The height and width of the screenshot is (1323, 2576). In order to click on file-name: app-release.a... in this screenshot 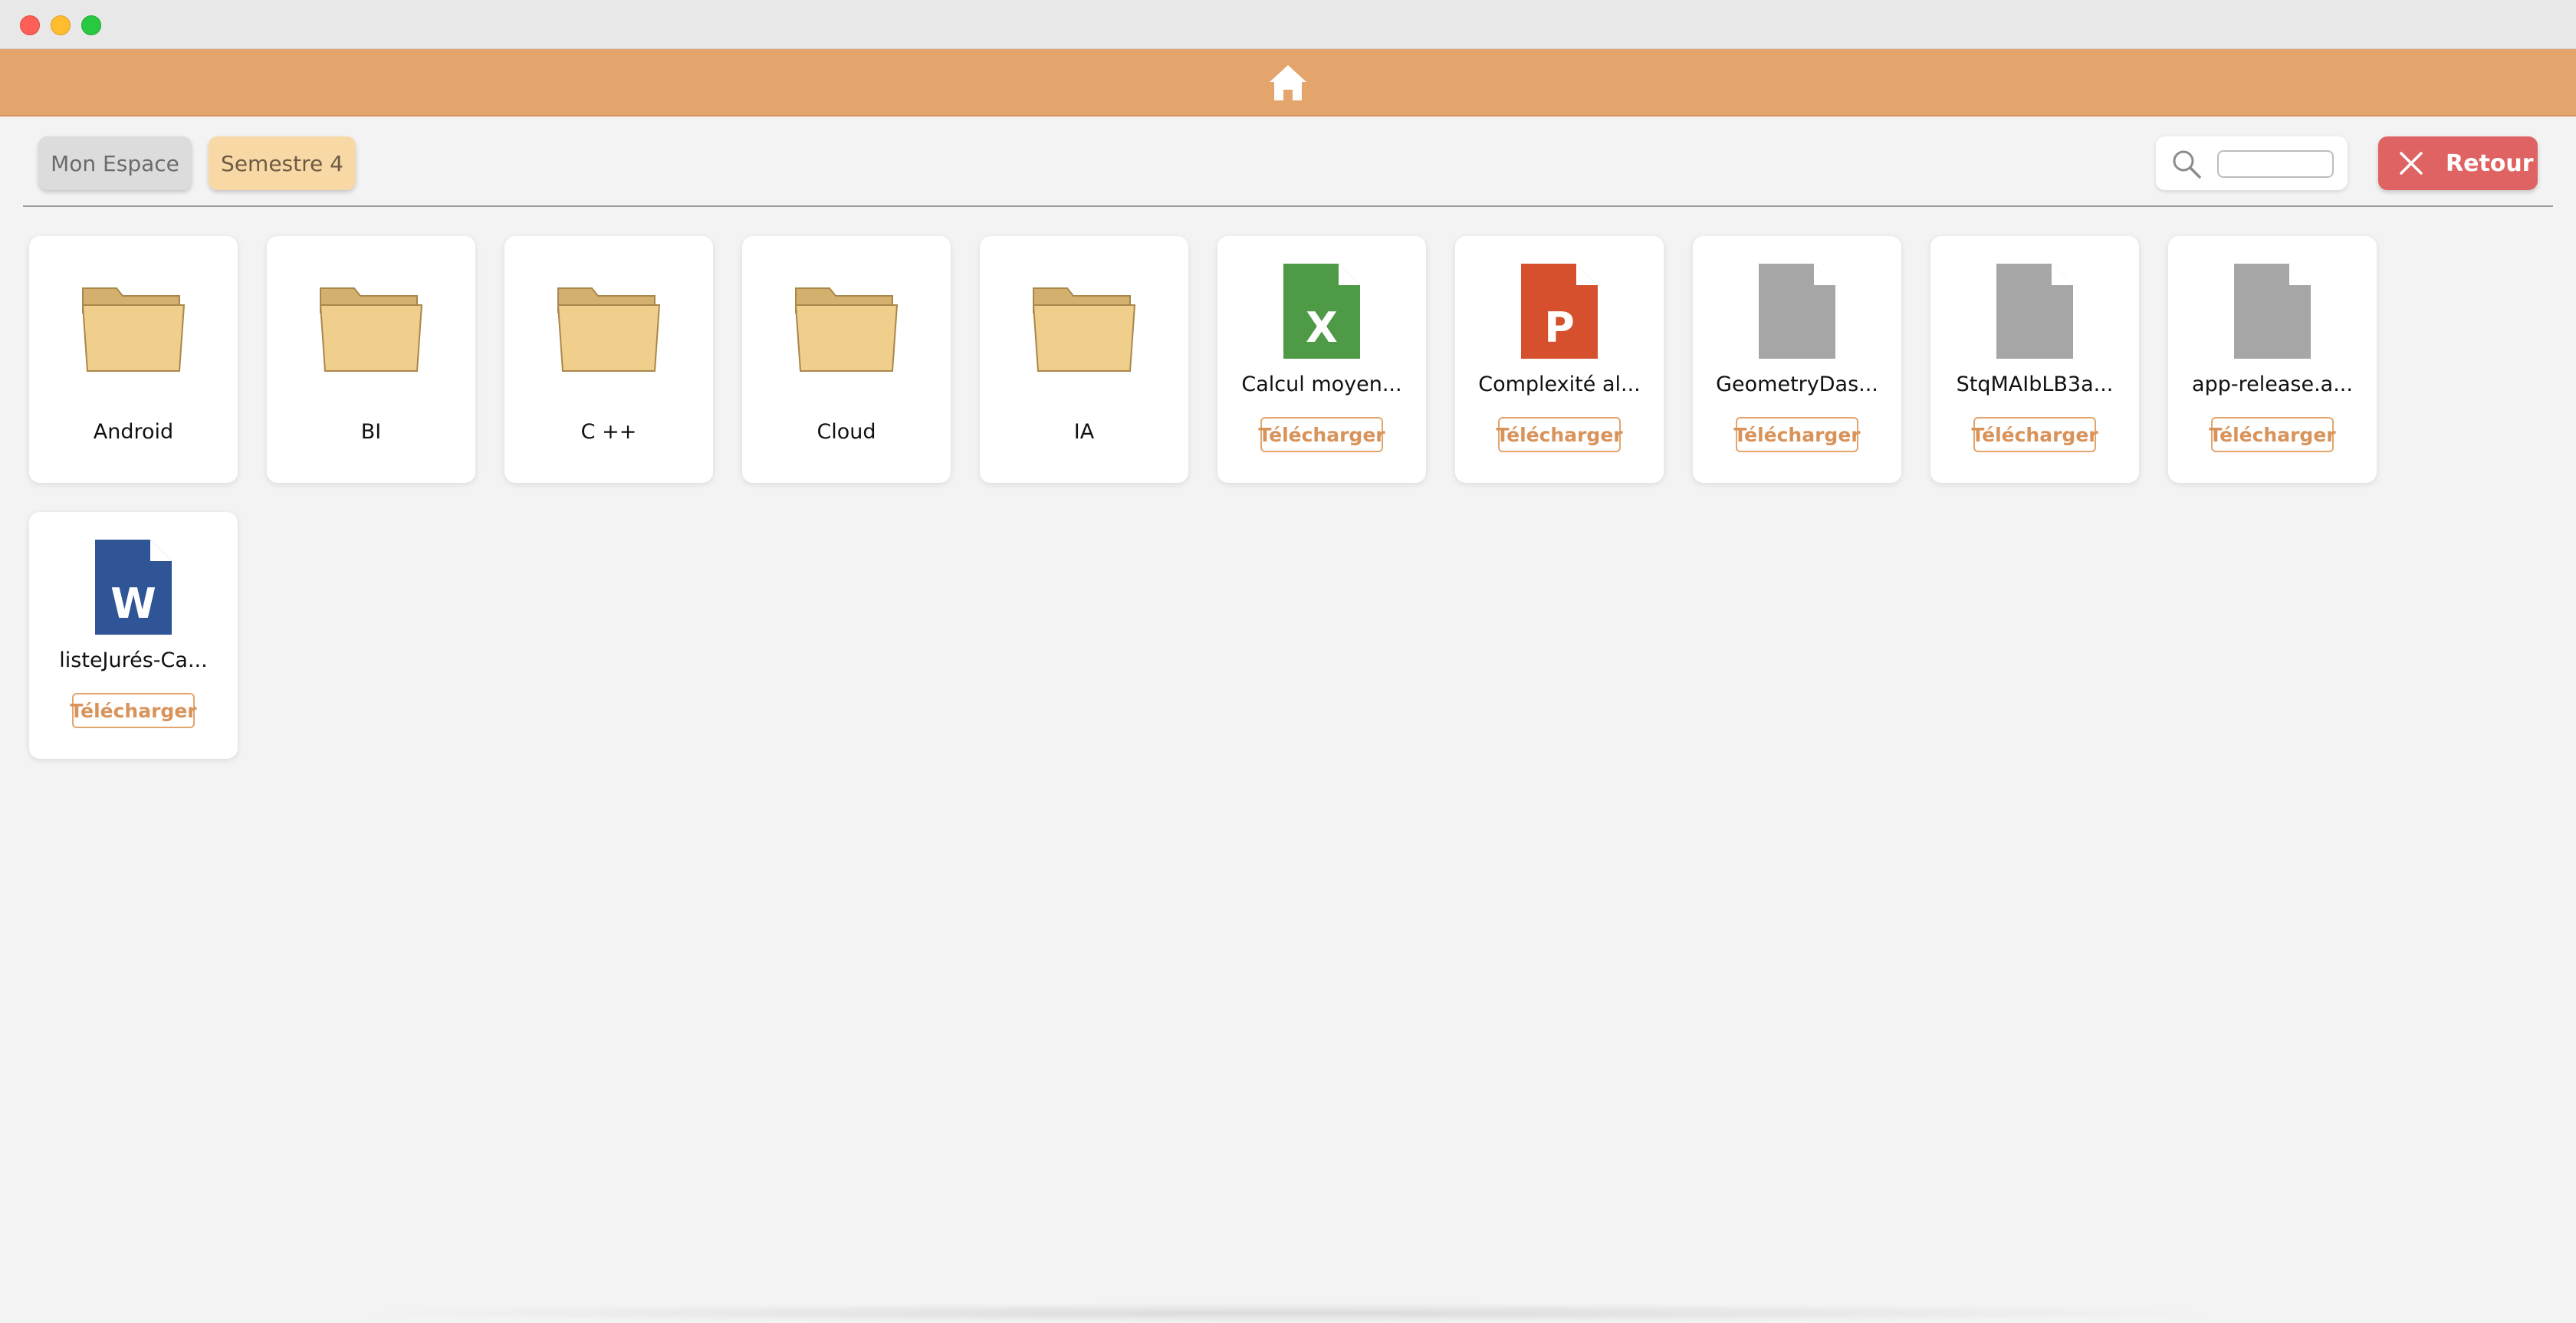, I will do `click(2272, 384)`.